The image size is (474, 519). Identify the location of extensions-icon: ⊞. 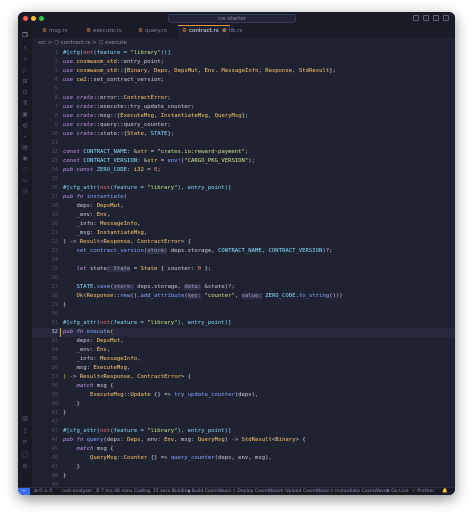
(25, 82).